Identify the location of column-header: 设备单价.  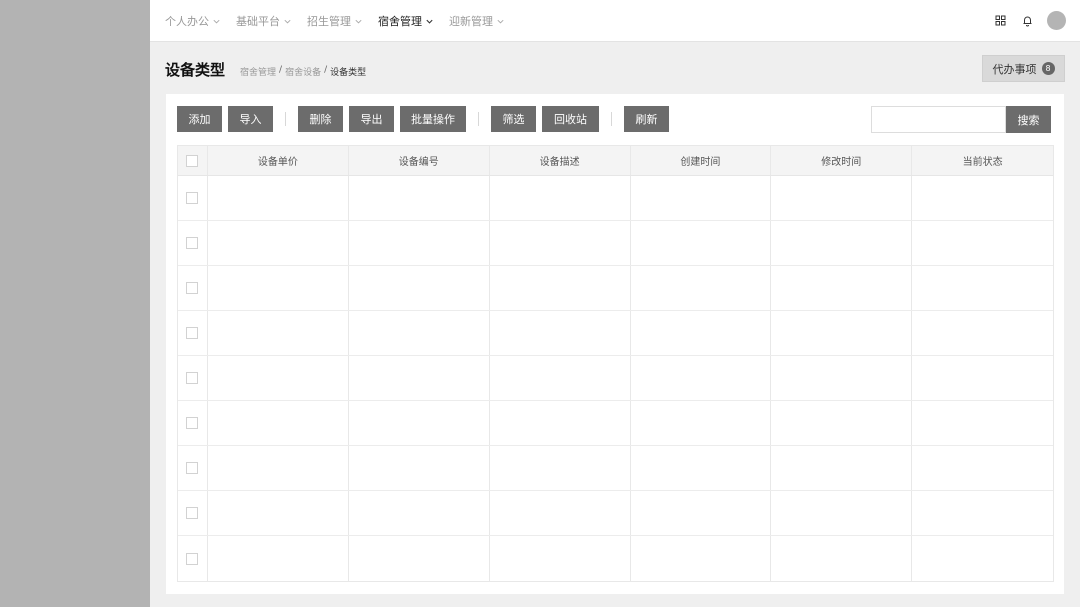
(278, 160).